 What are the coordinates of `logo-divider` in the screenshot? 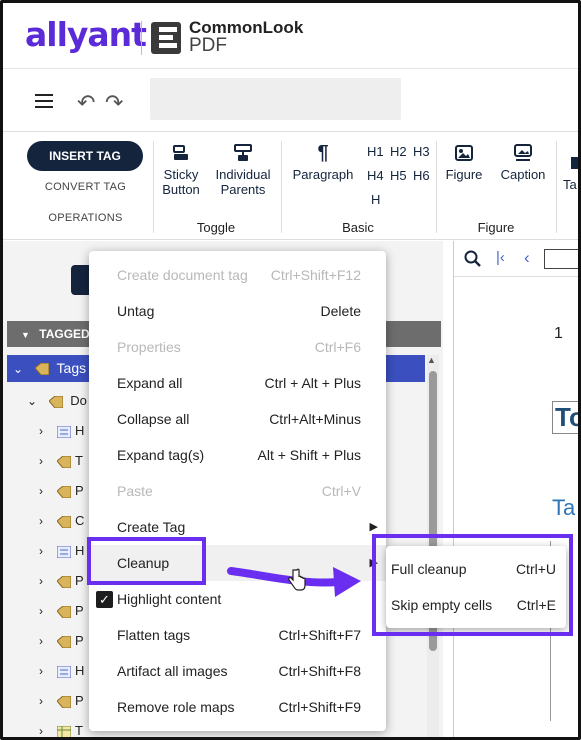 It's located at (141, 38).